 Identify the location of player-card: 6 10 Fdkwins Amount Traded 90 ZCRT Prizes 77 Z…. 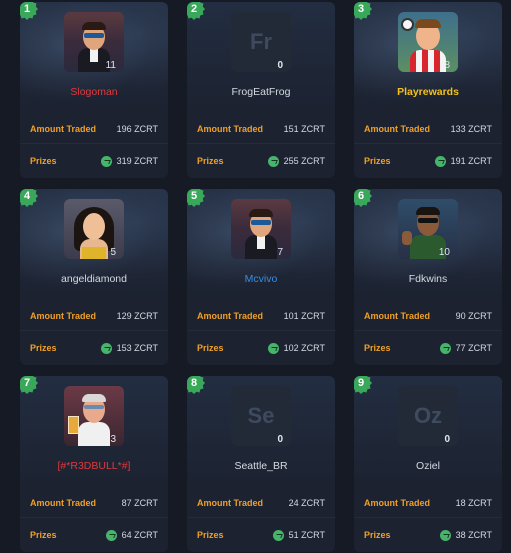
(428, 277).